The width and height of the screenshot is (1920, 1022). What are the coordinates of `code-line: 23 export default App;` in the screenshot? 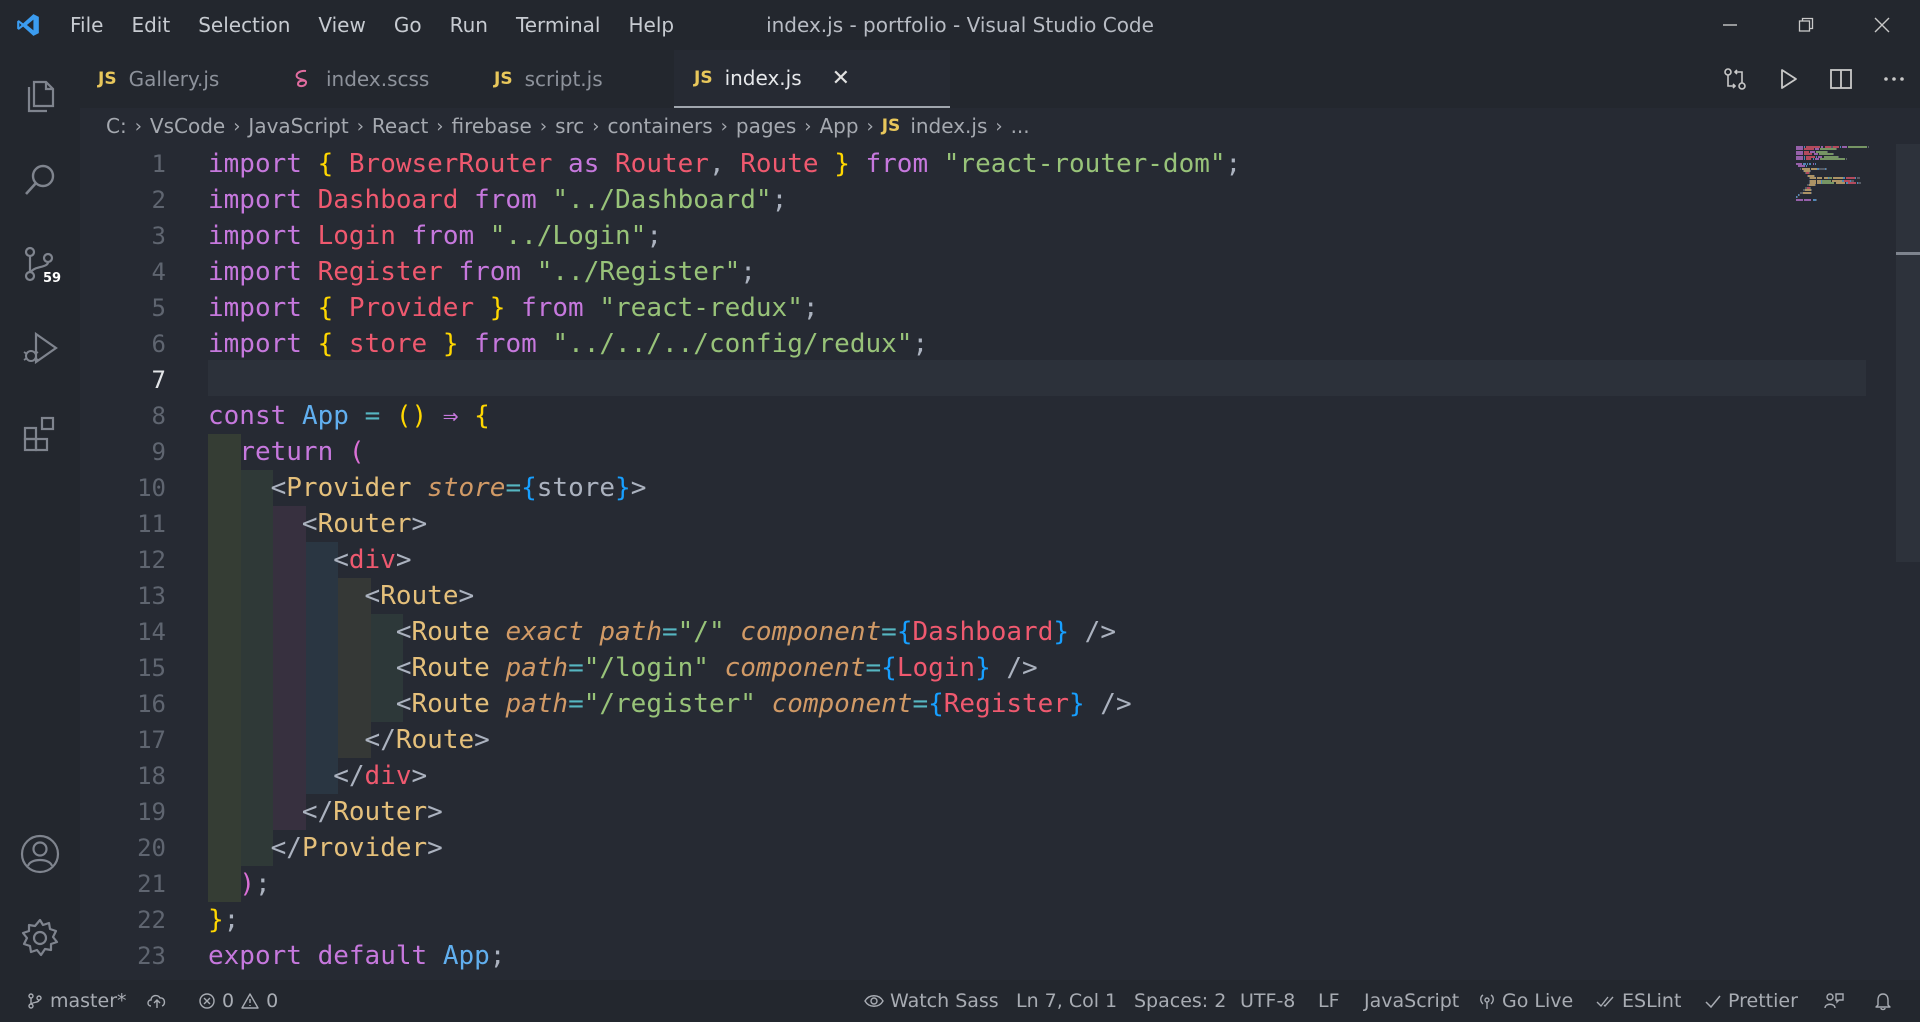 It's located at (980, 956).